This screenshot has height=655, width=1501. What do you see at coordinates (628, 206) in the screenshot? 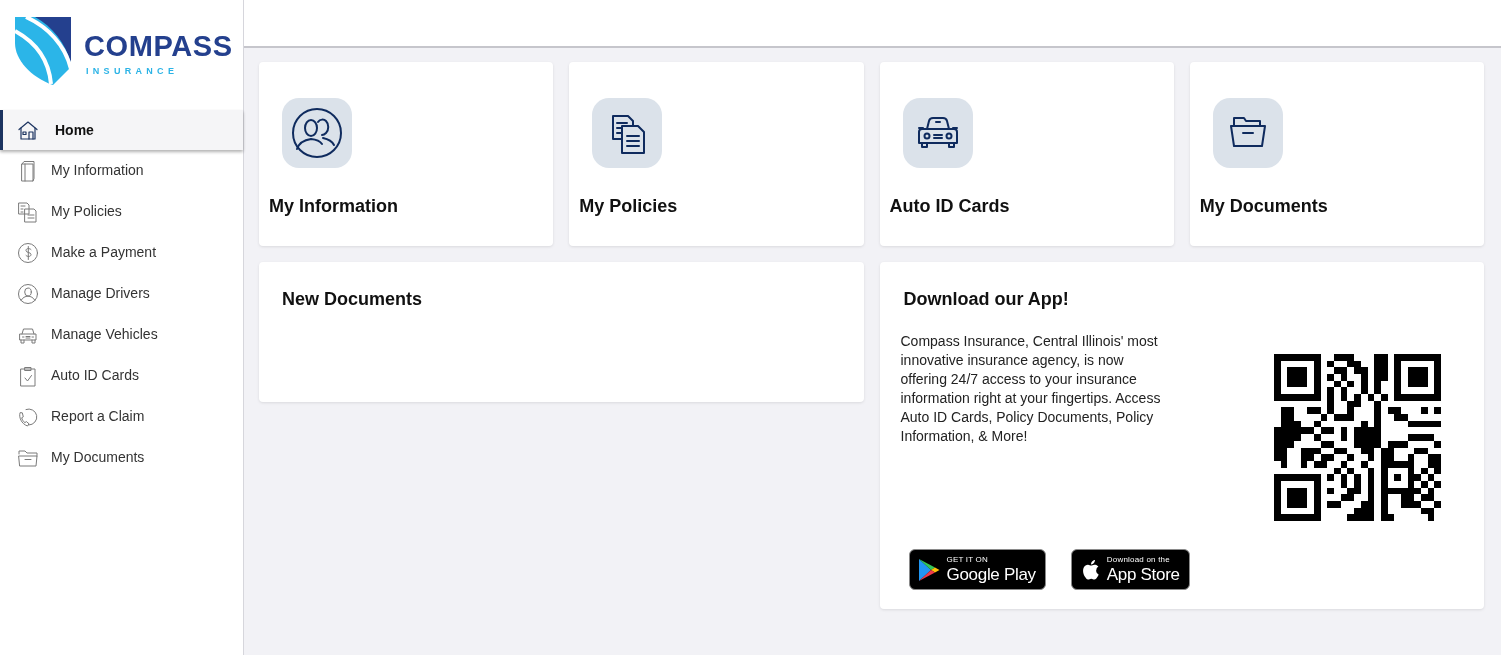
I see `tile-title: My Policies` at bounding box center [628, 206].